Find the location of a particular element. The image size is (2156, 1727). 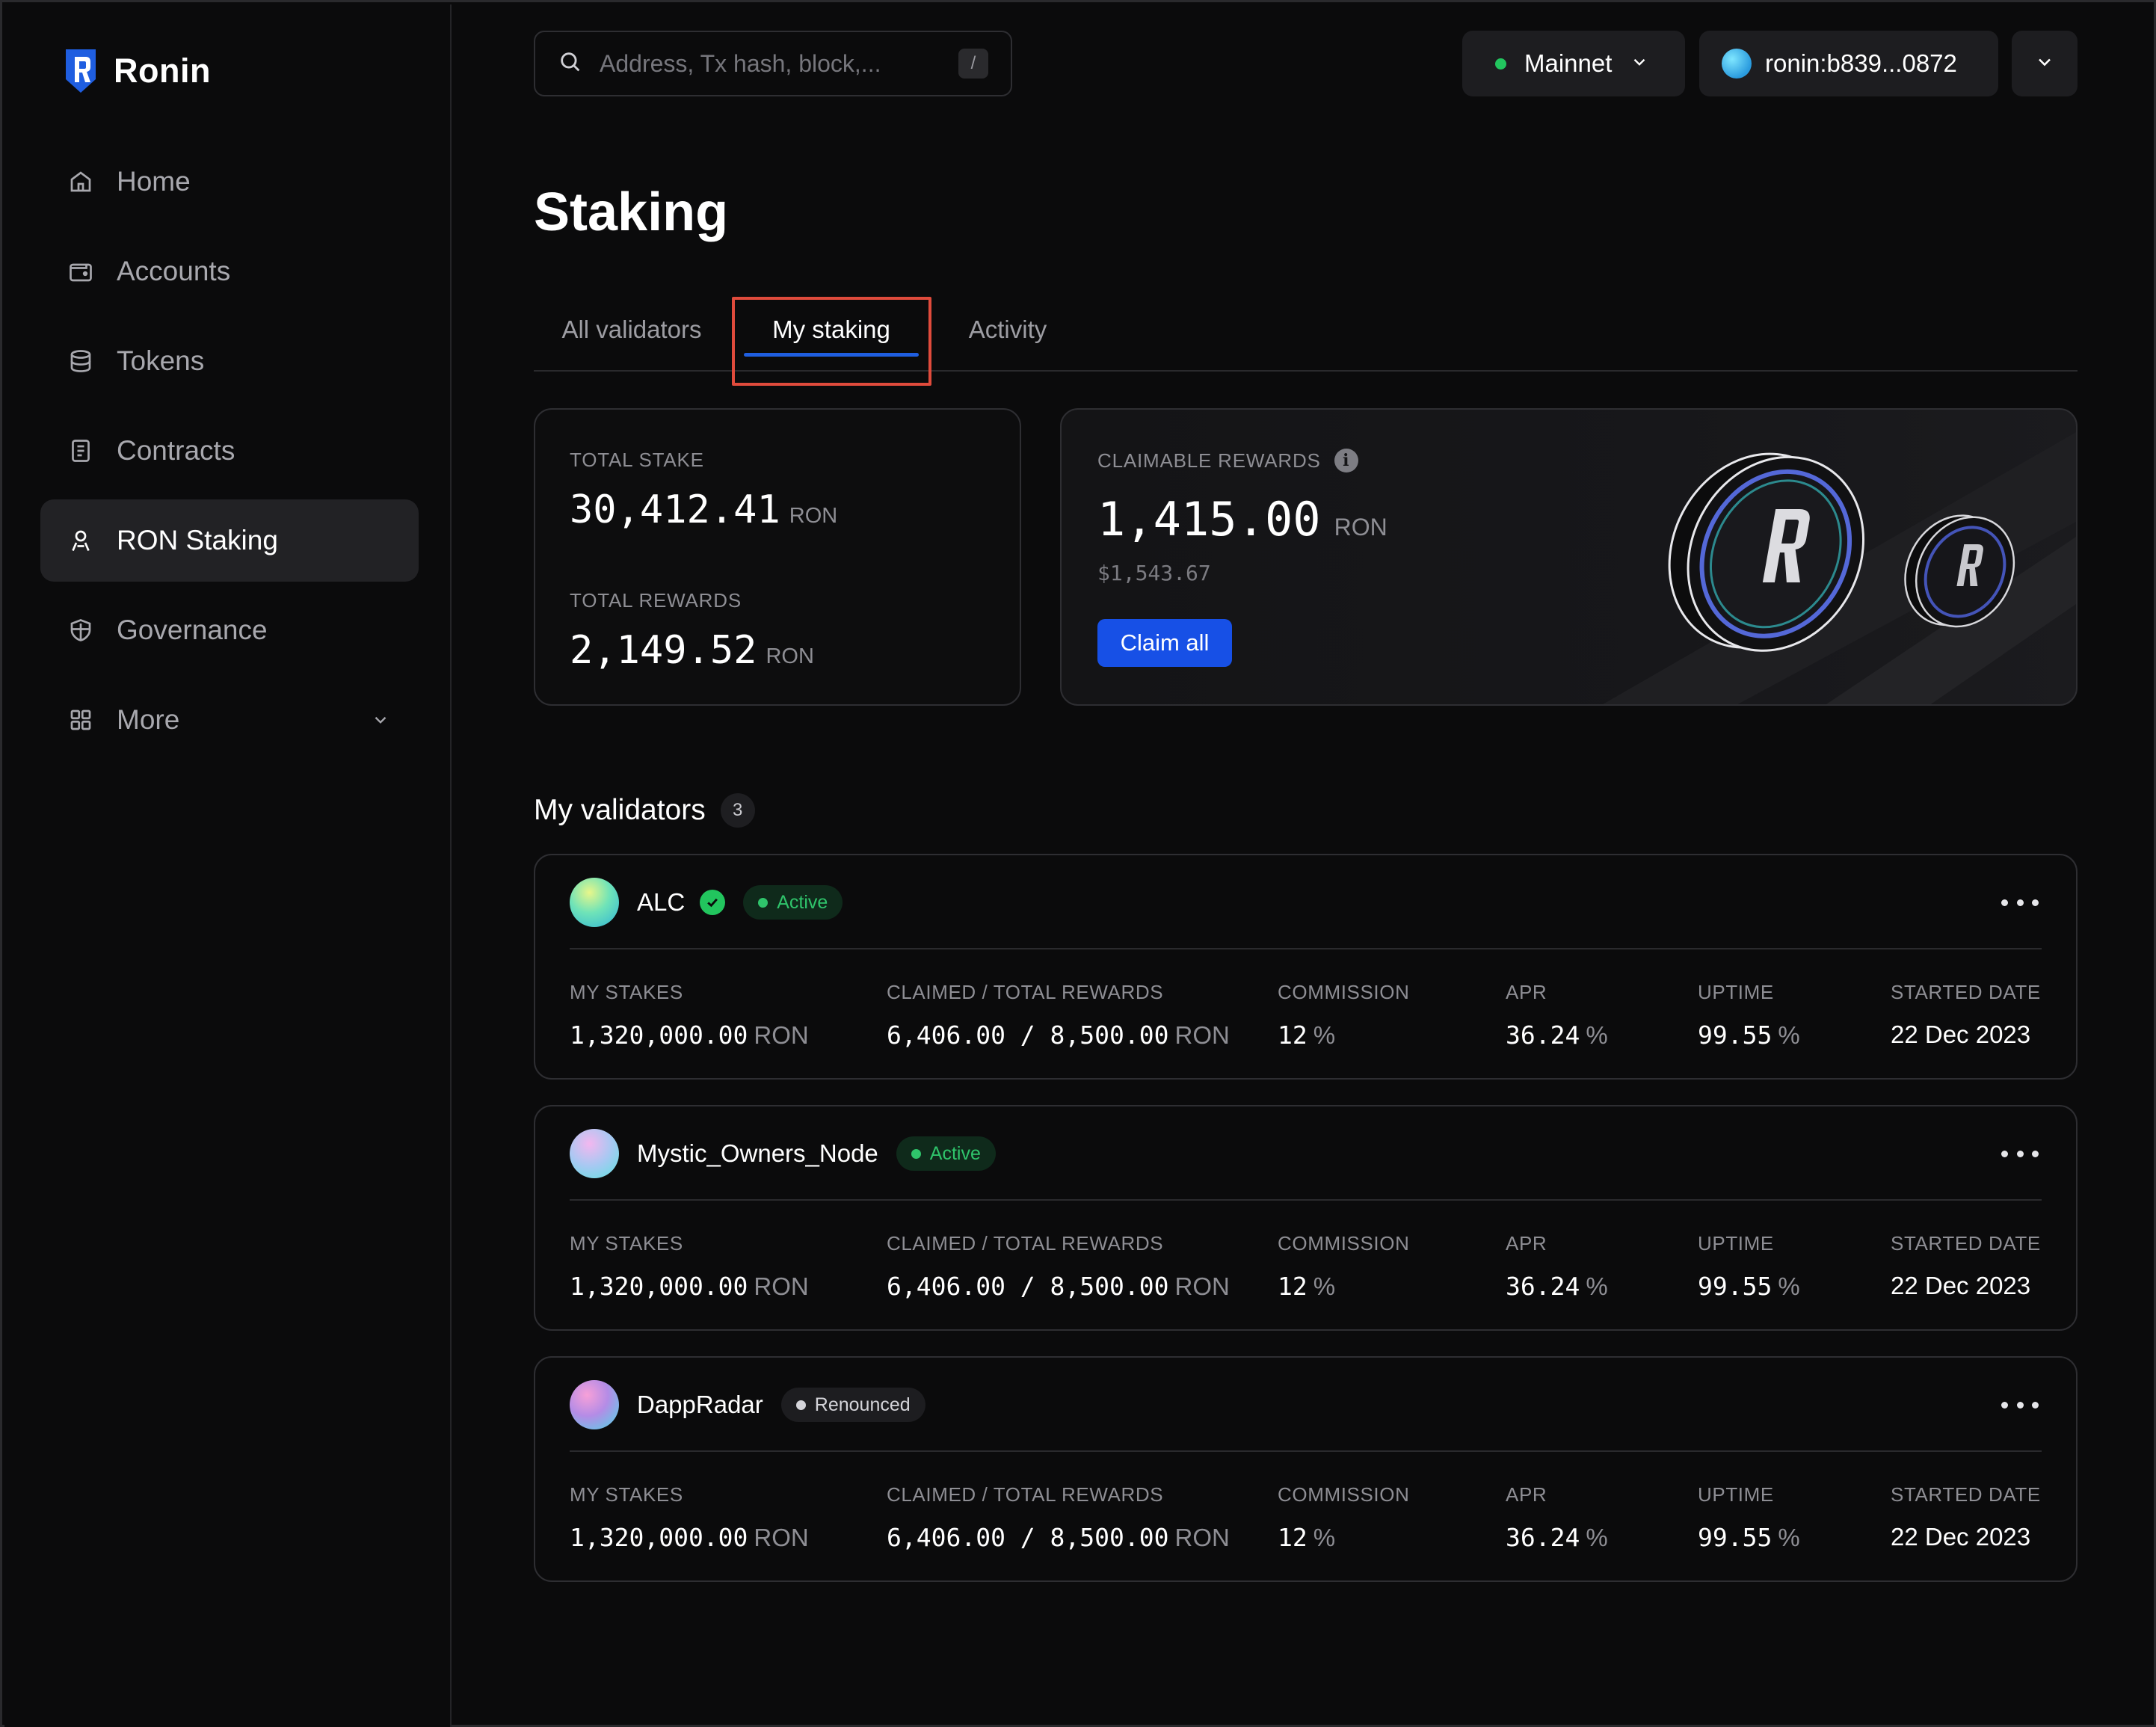

column-header: CLAIMED / TOTAL REWARDS is located at coordinates (1025, 1494).